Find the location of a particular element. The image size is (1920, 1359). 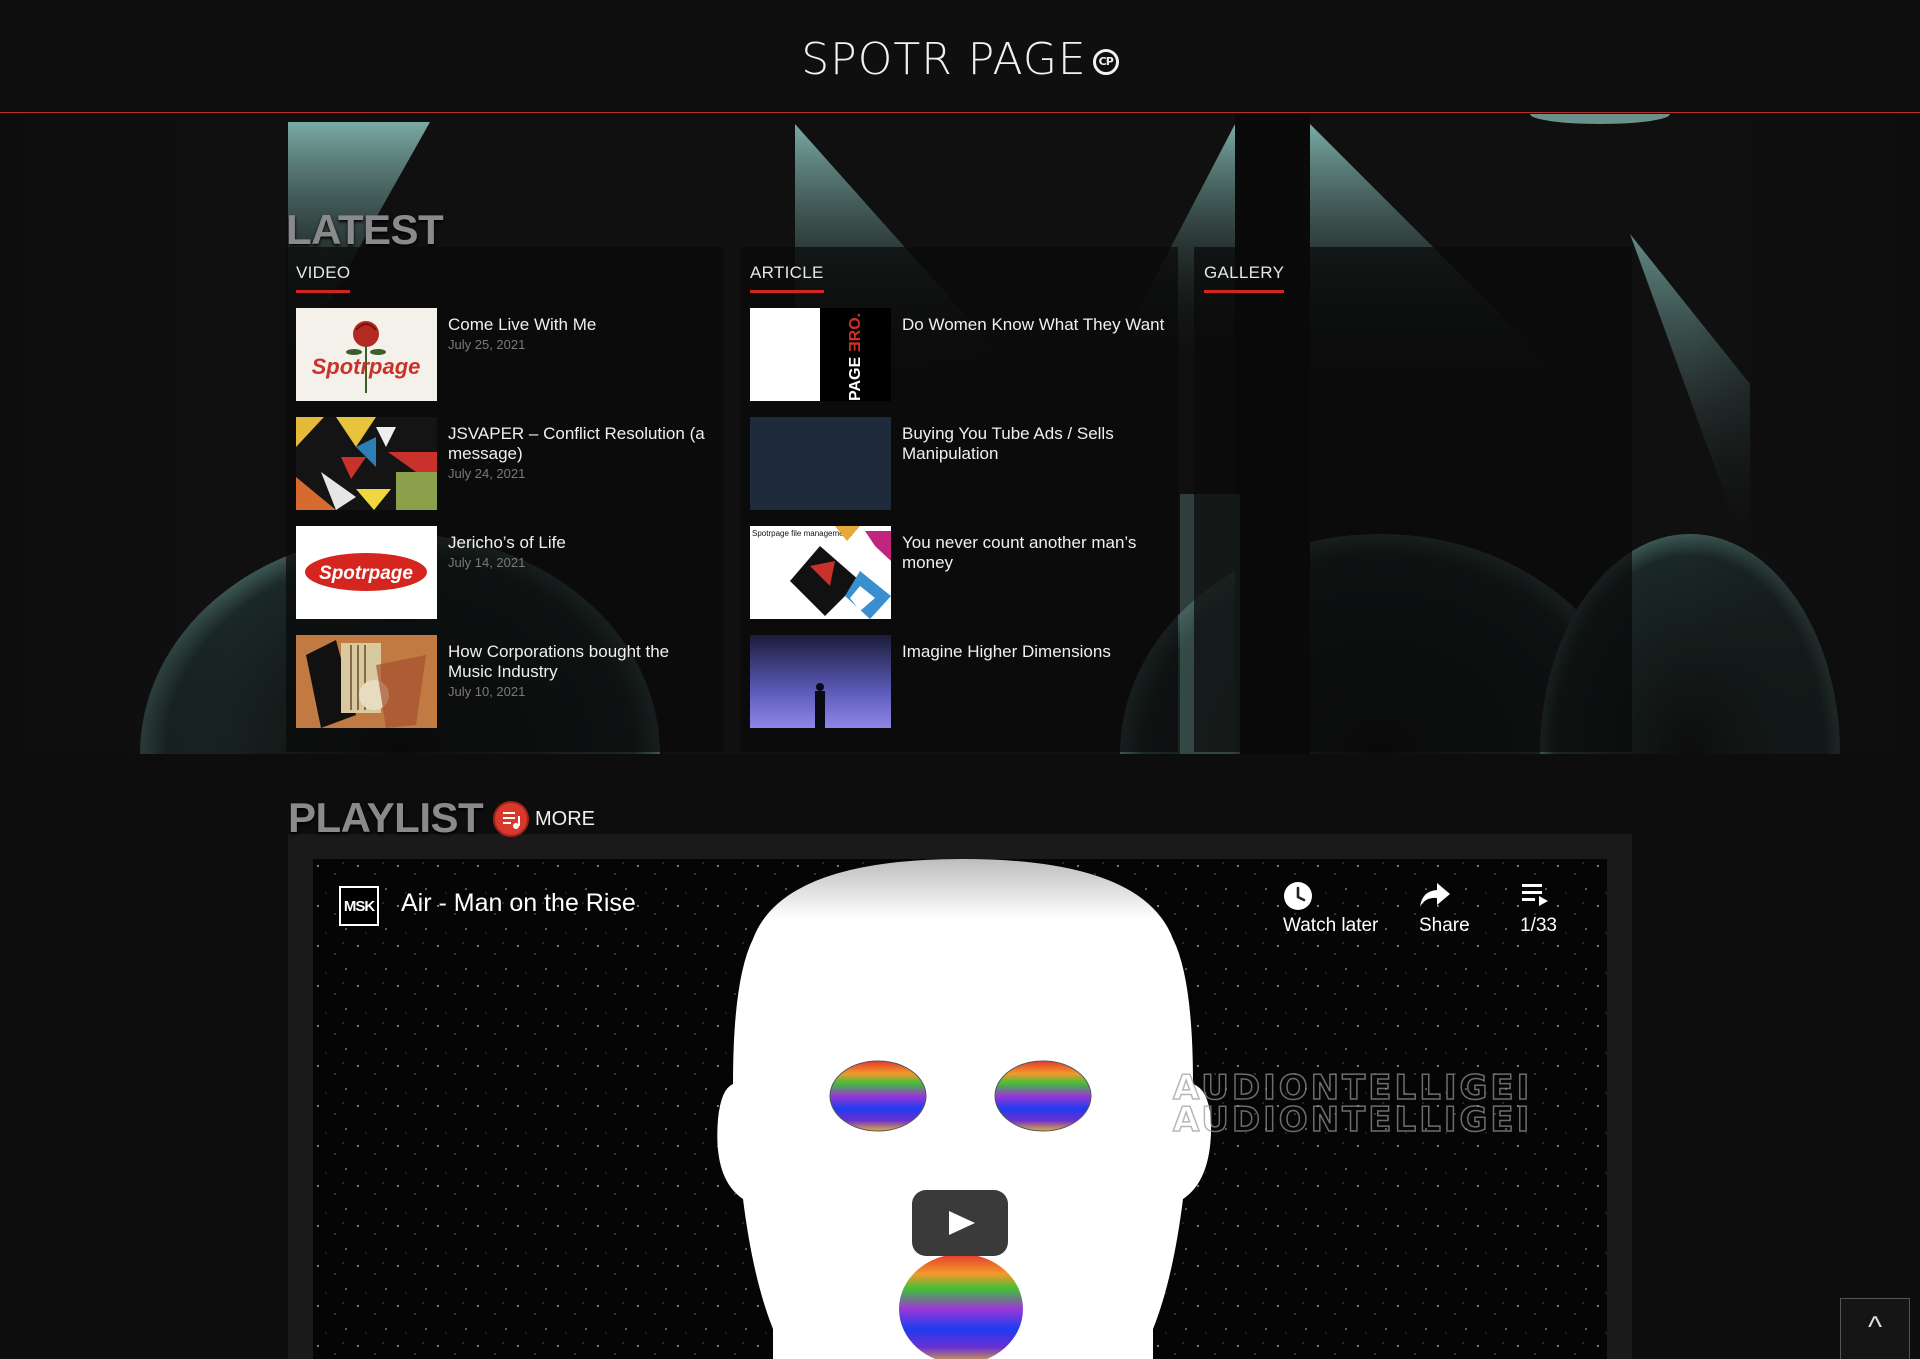

tab-article: ARTICLE is located at coordinates (787, 278).